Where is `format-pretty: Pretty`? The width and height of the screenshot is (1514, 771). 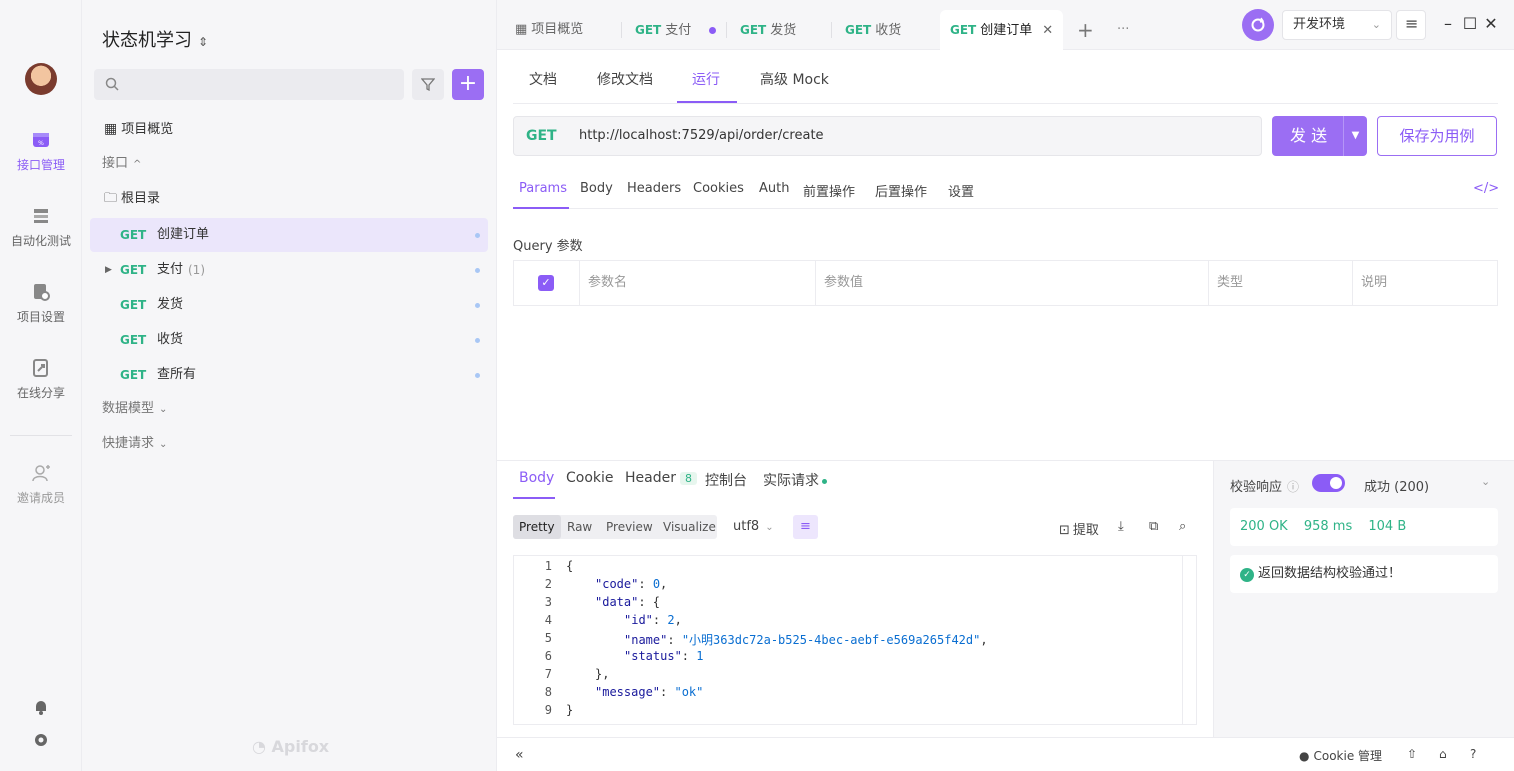 format-pretty: Pretty is located at coordinates (537, 527).